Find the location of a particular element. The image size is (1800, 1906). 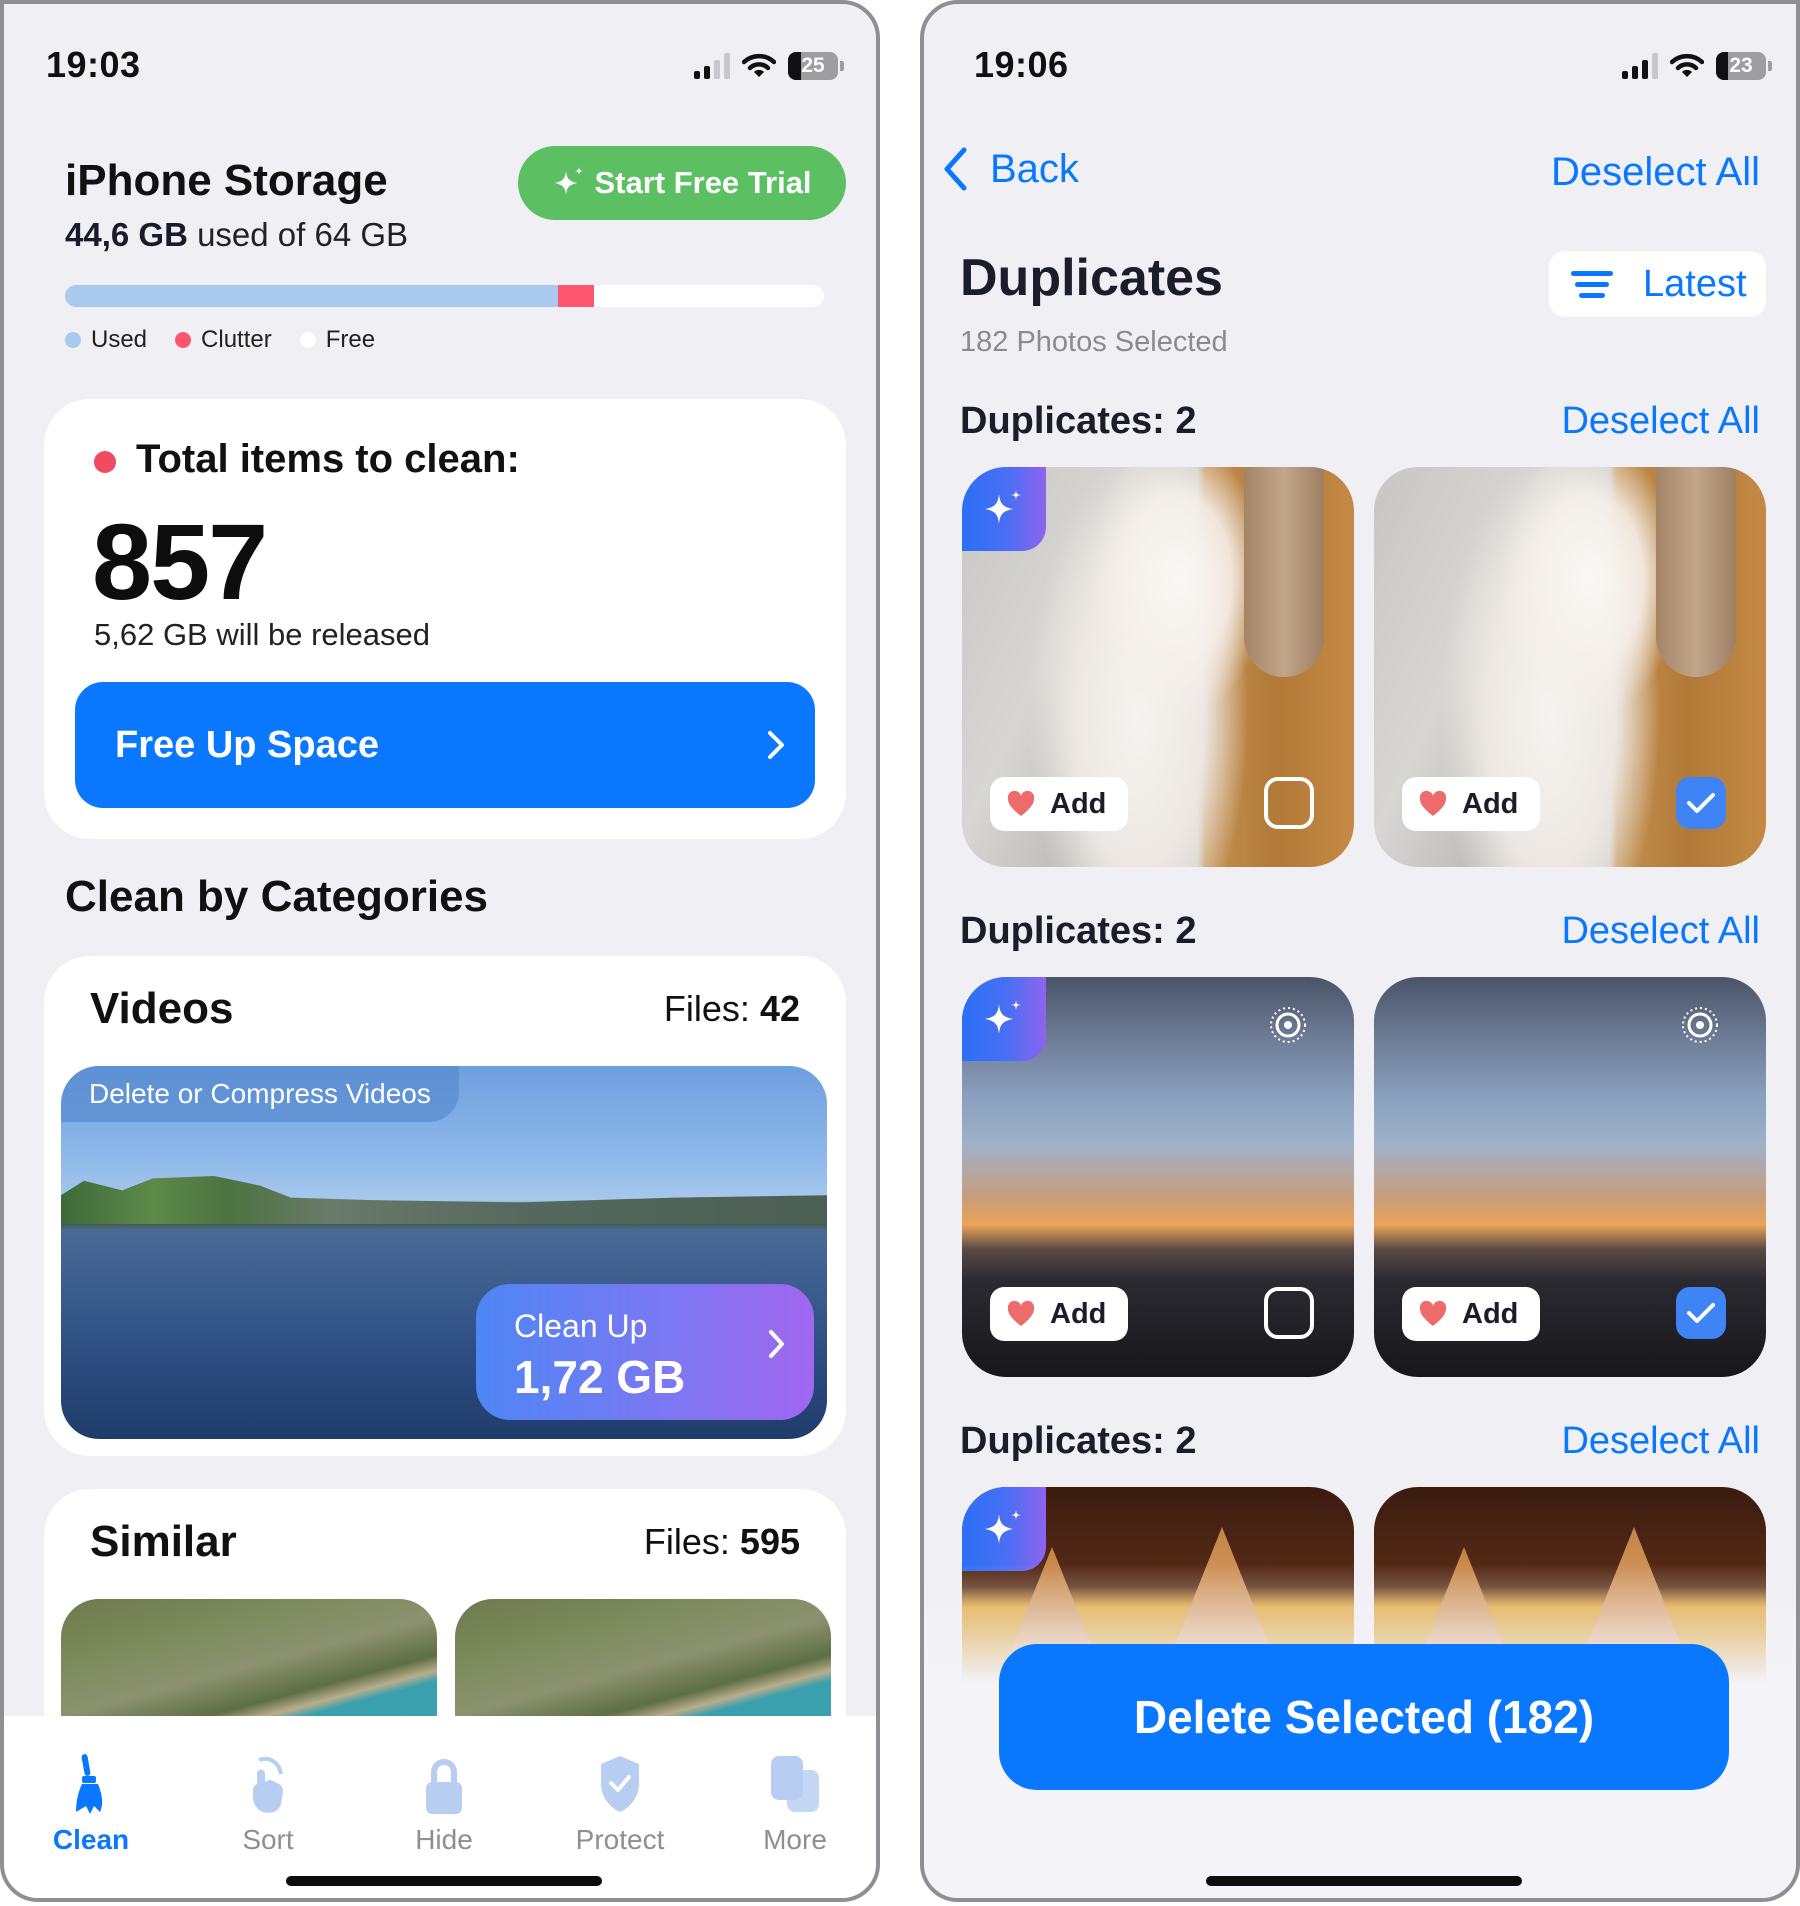

free-up-space-label: Free Up Space is located at coordinates (247, 744).